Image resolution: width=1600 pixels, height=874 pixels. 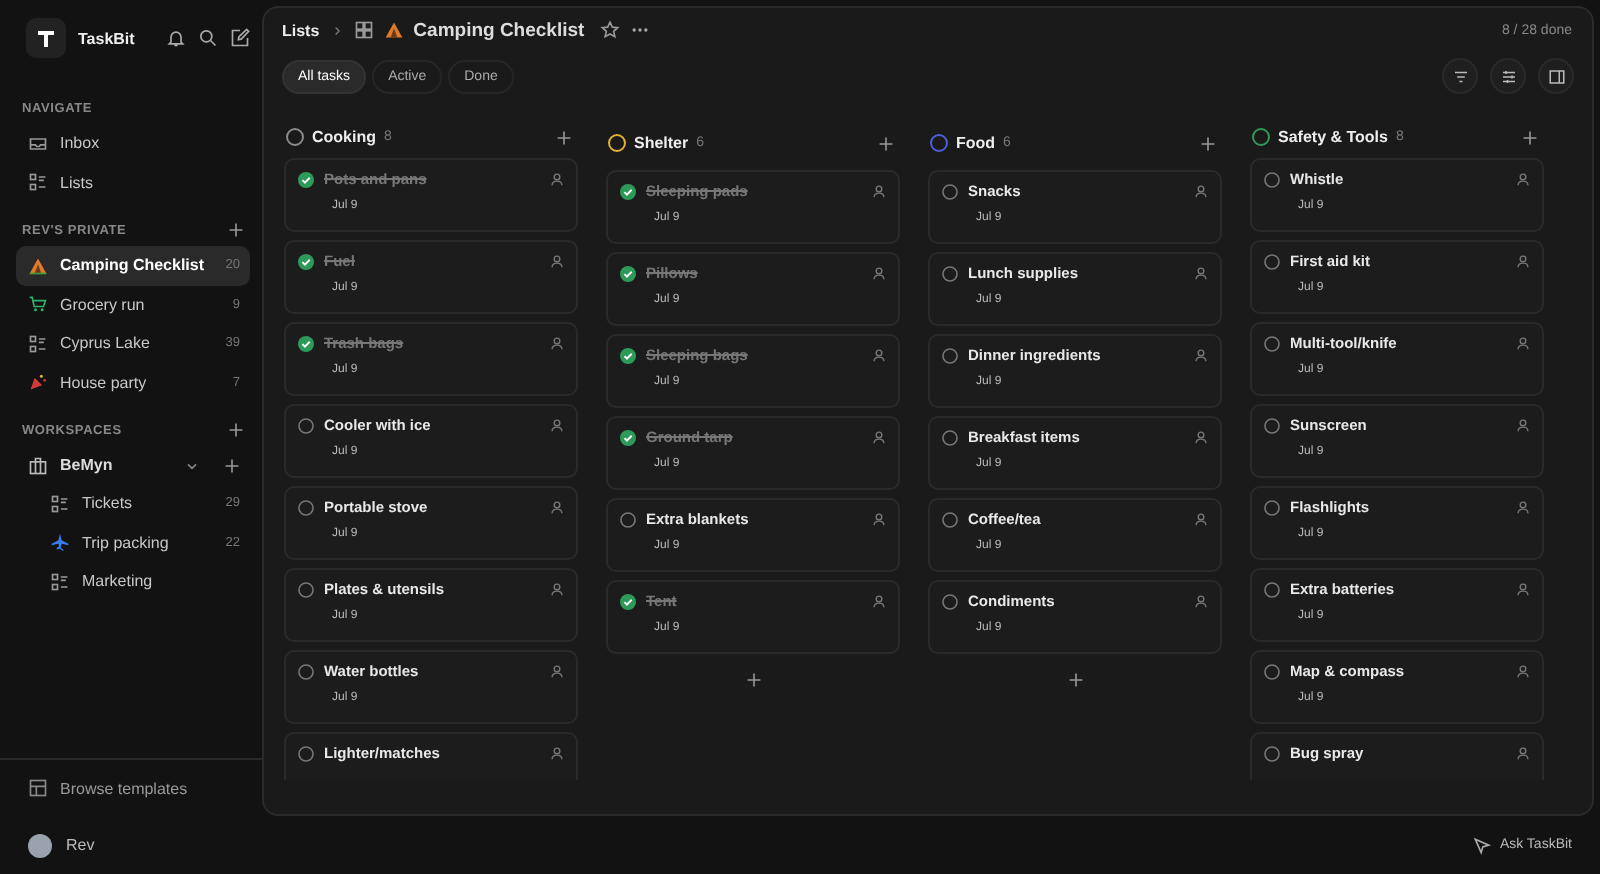 What do you see at coordinates (1481, 845) in the screenshot?
I see `cursor-icon` at bounding box center [1481, 845].